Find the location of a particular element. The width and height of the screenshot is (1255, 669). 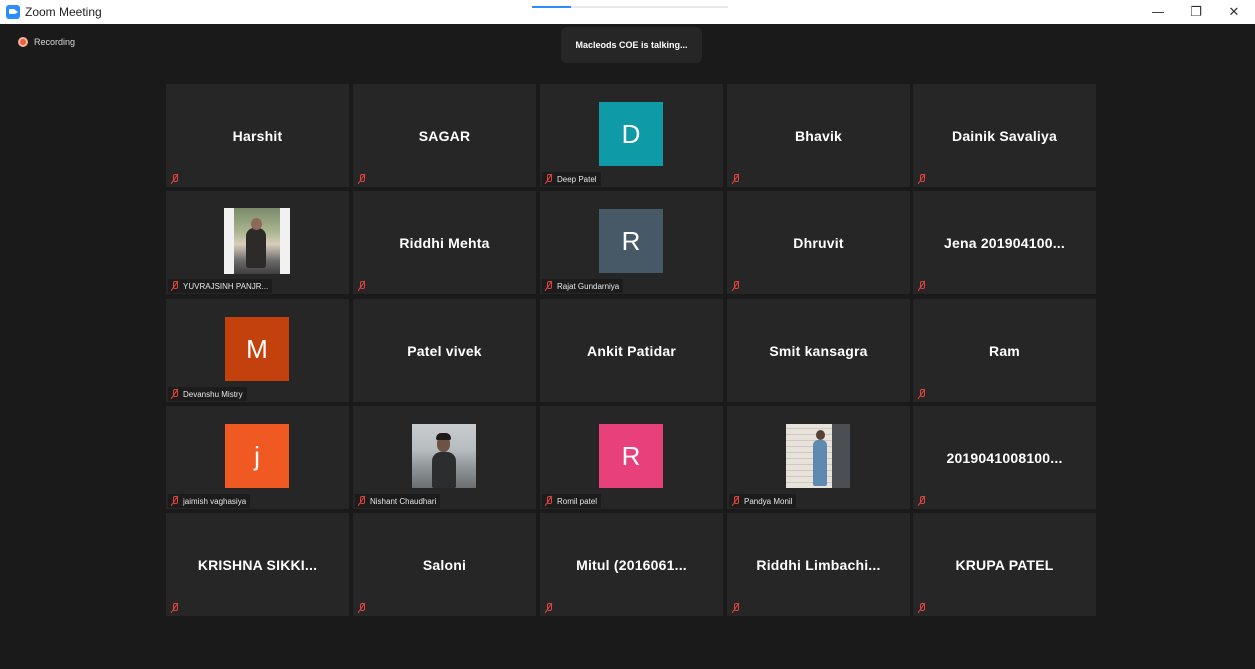

participant-display-name: KRUPA PATEL is located at coordinates (1004, 565).